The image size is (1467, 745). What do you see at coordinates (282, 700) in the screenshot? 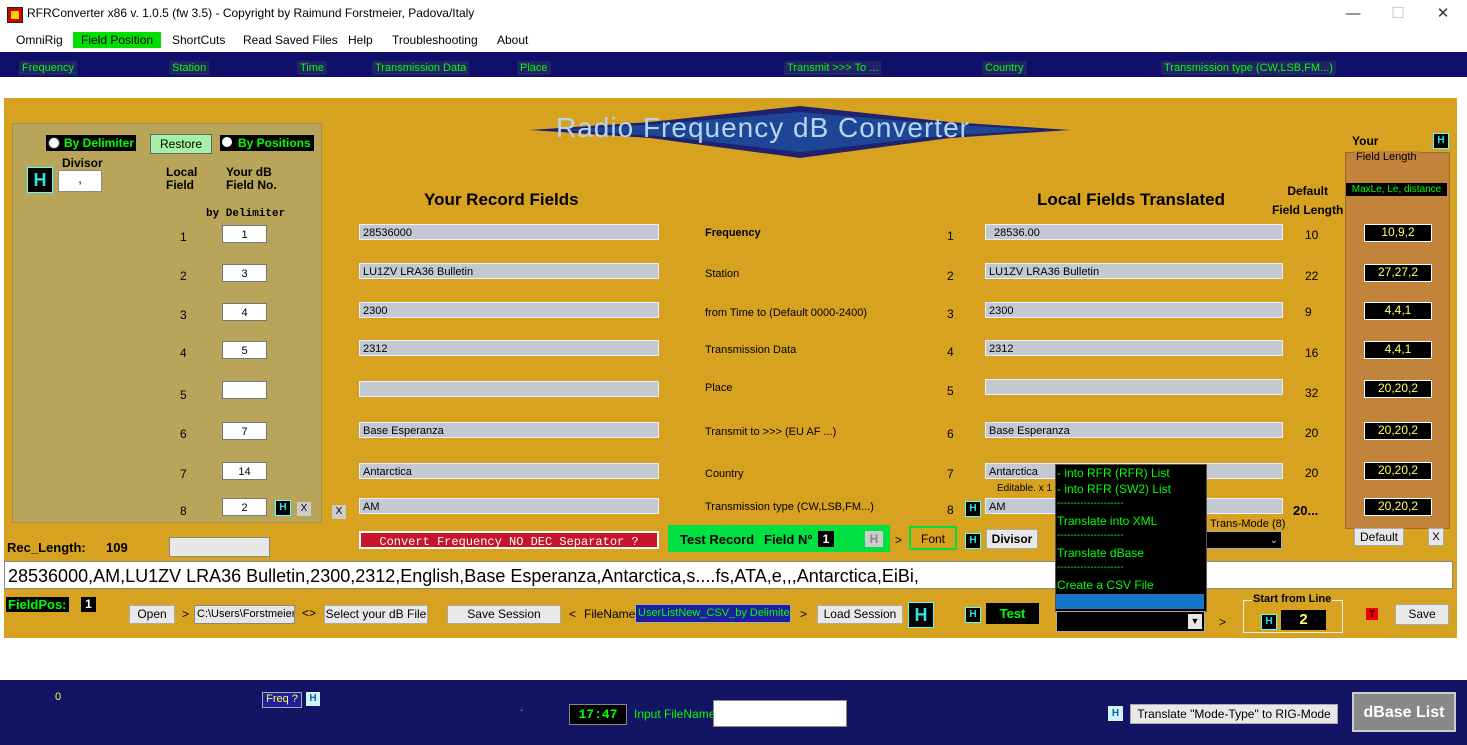
I see `freq-query-button: Freq ?` at bounding box center [282, 700].